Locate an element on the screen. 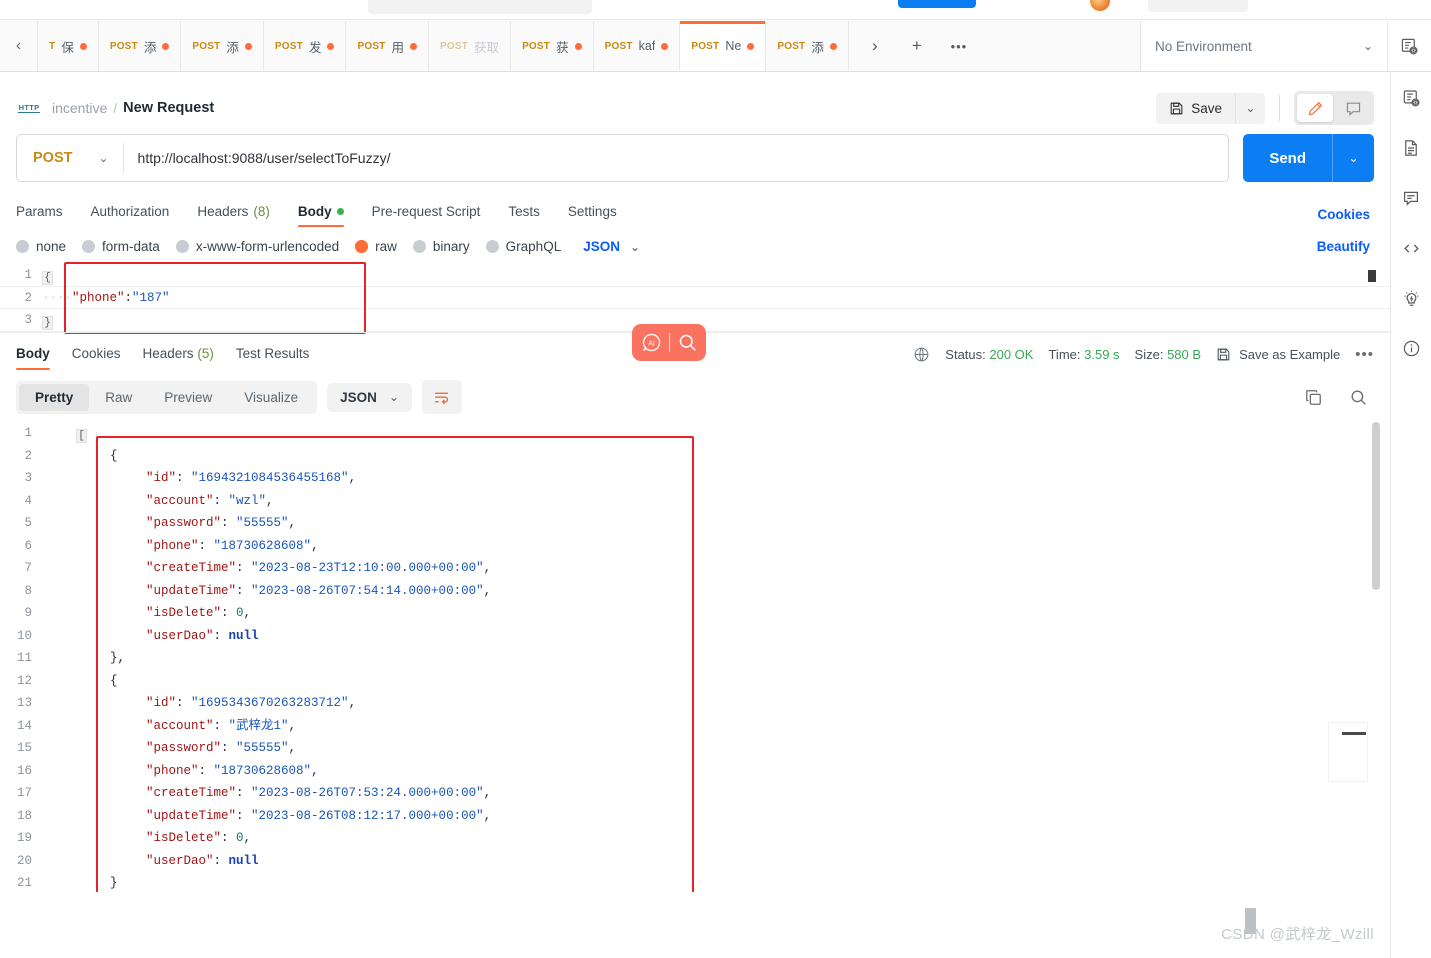  open-tab-title: 保 is located at coordinates (67, 47).